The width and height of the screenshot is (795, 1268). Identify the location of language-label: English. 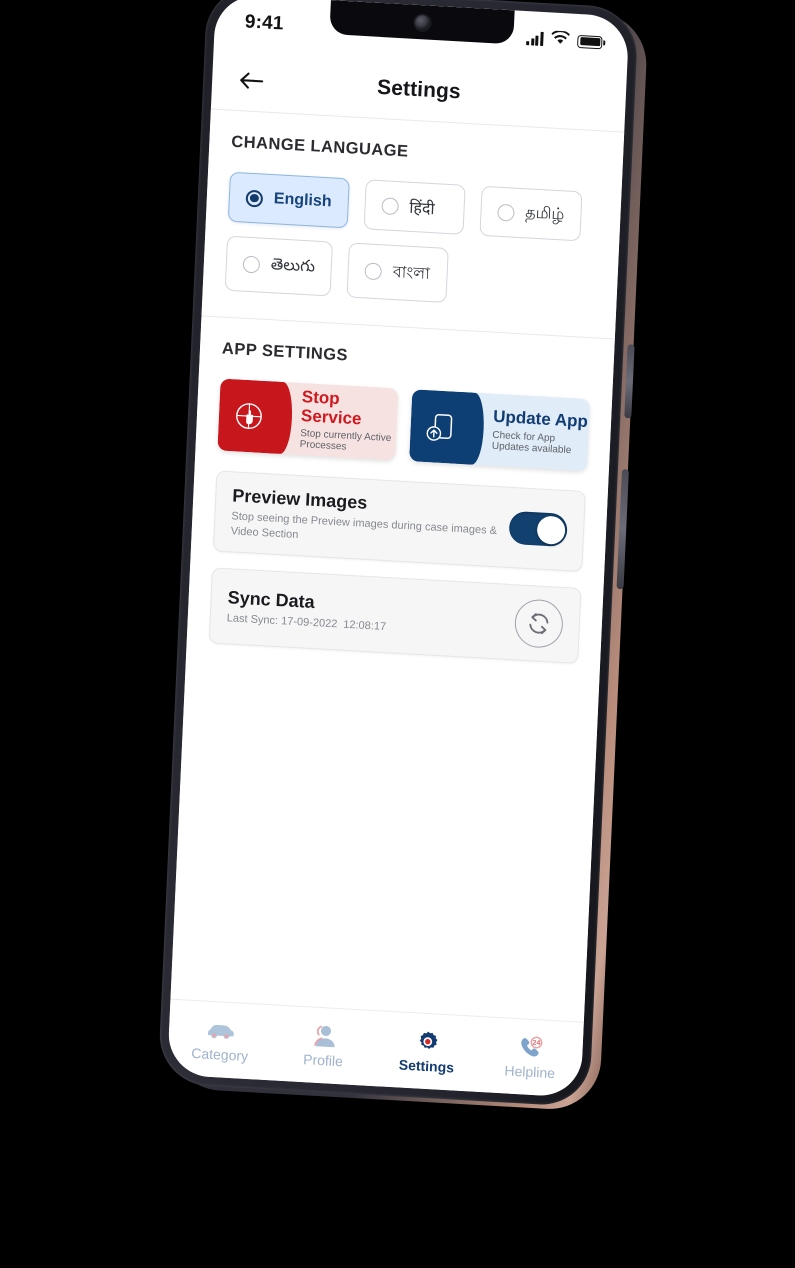
(302, 200).